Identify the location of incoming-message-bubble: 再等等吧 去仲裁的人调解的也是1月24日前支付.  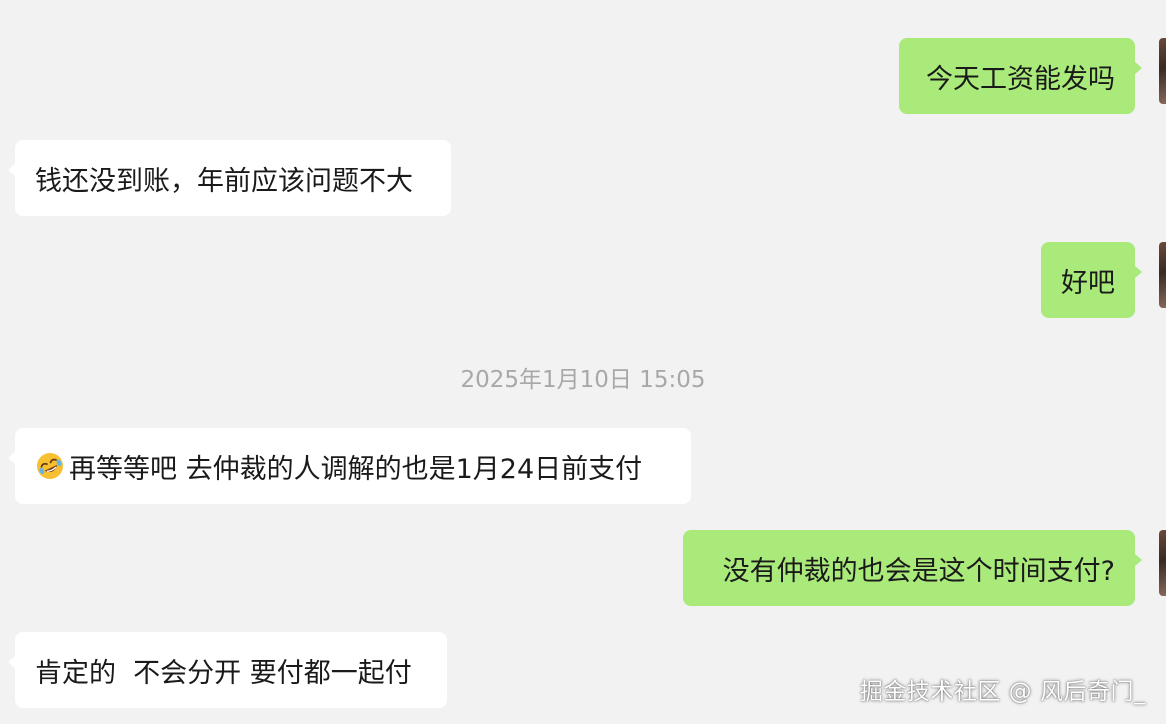
(349, 466).